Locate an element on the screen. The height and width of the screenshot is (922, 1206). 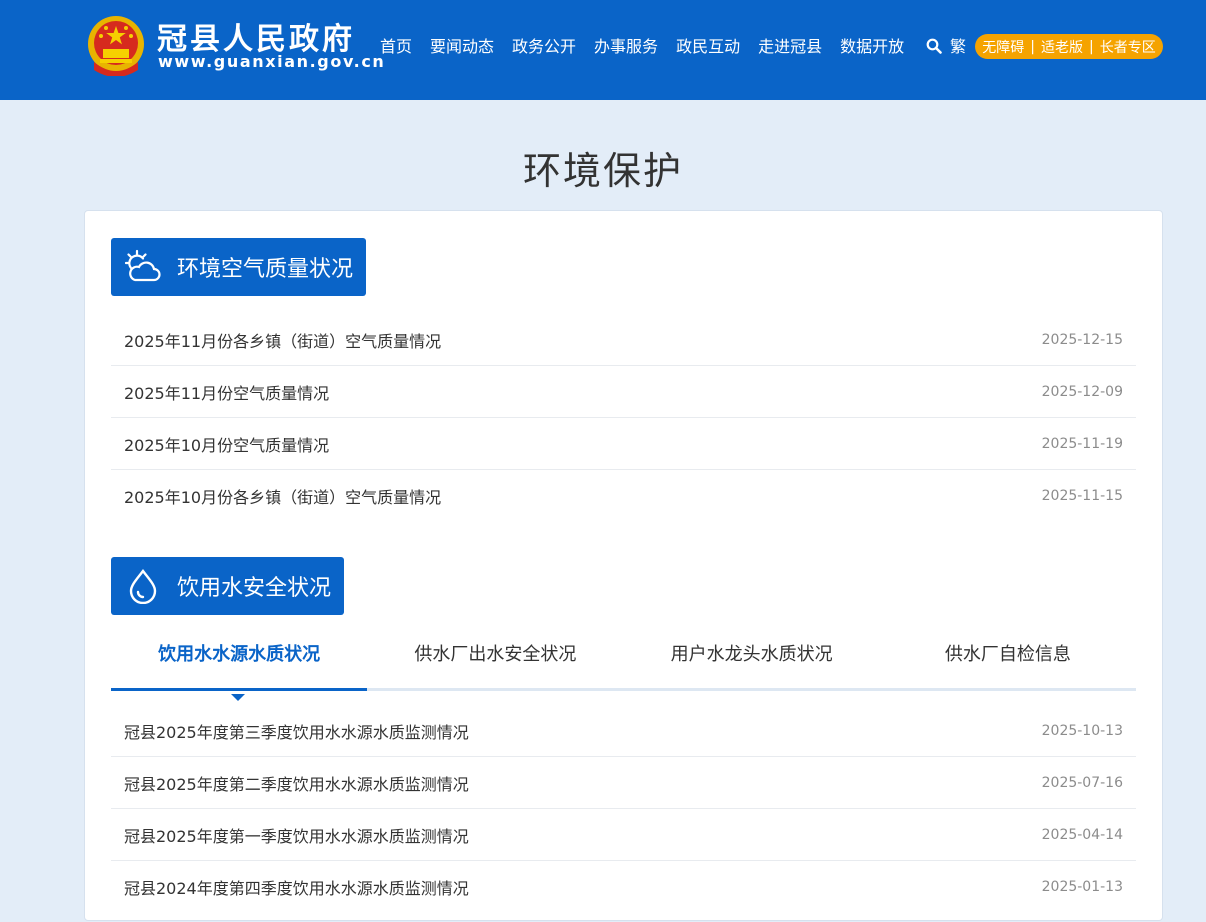
list-item-date: 2025-10-13 is located at coordinates (1082, 730).